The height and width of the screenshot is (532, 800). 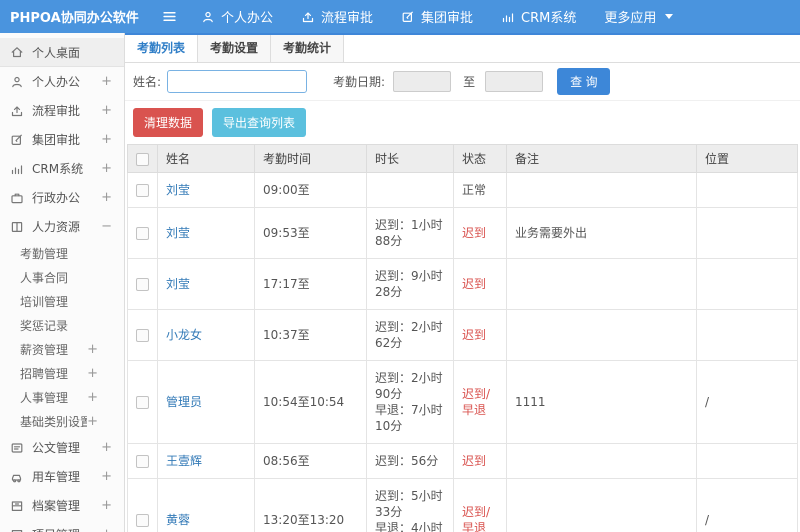 What do you see at coordinates (184, 461) in the screenshot?
I see `employee-name-link: 王壹辉` at bounding box center [184, 461].